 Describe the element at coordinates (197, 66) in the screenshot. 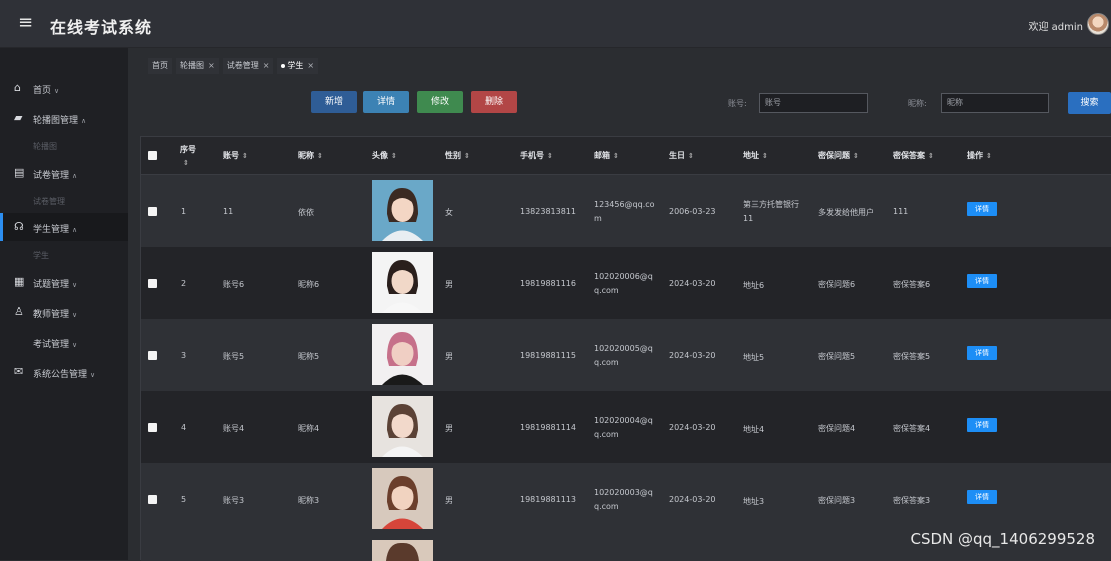

I see `tab-carousel: 轮播图×` at that location.